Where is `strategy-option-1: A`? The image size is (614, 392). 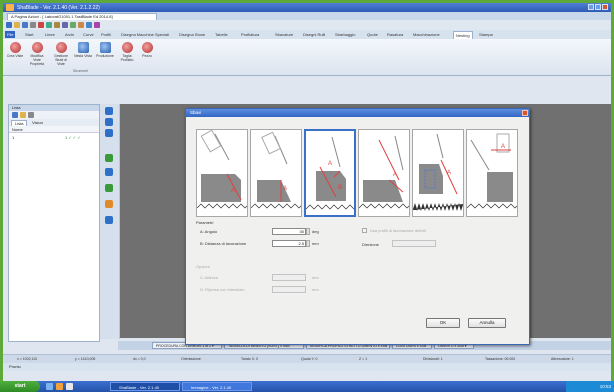 strategy-option-1: A is located at coordinates (222, 173).